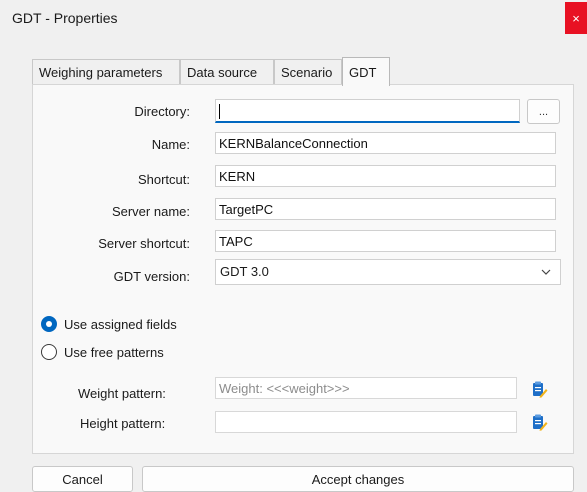 This screenshot has width=587, height=492. I want to click on use-assigned-fields-label: Use assigned fields, so click(120, 324).